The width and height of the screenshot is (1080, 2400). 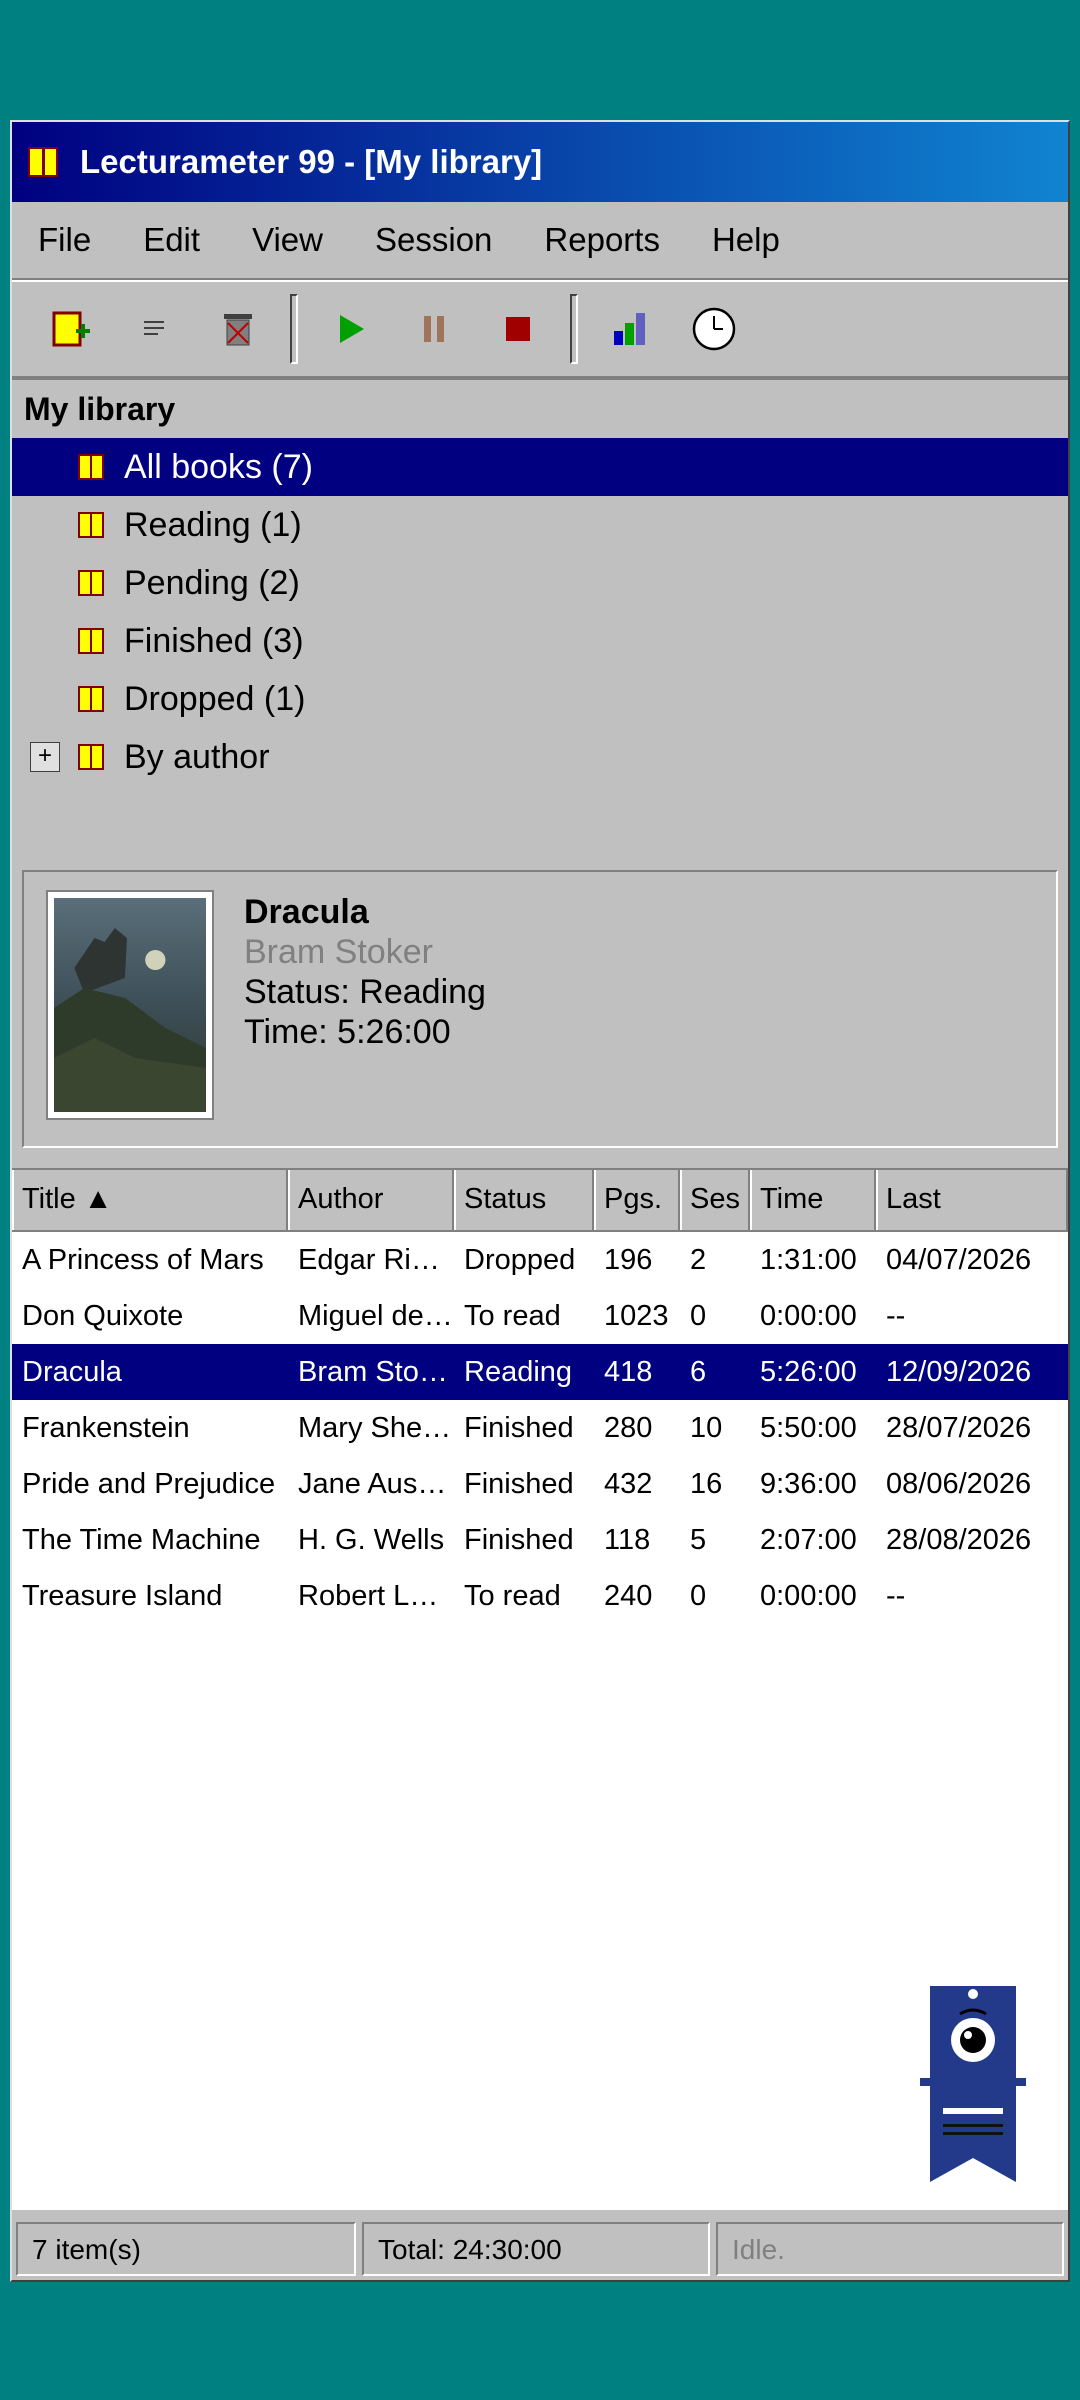 What do you see at coordinates (376, 1372) in the screenshot?
I see `cell-author: Bram Stoker` at bounding box center [376, 1372].